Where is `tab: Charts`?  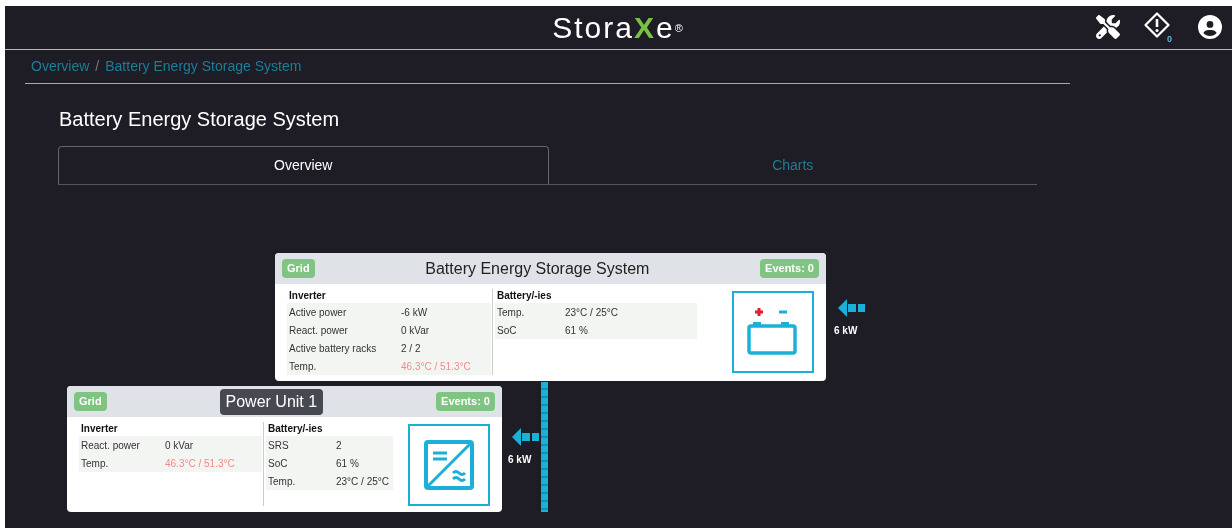
tab: Charts is located at coordinates (792, 165).